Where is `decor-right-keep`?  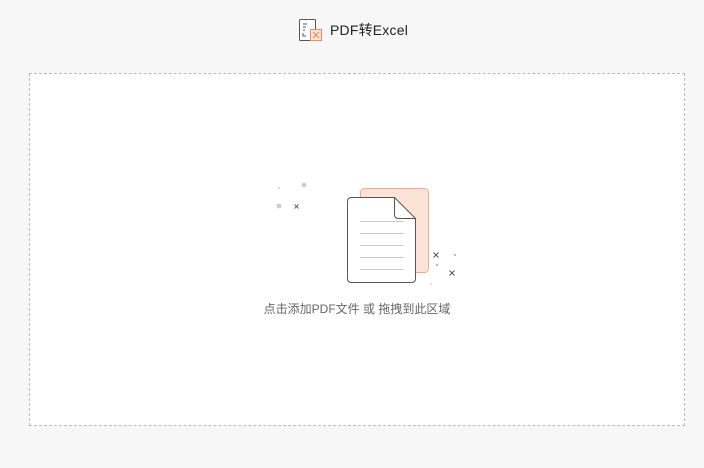 decor-right-keep is located at coordinates (443, 268).